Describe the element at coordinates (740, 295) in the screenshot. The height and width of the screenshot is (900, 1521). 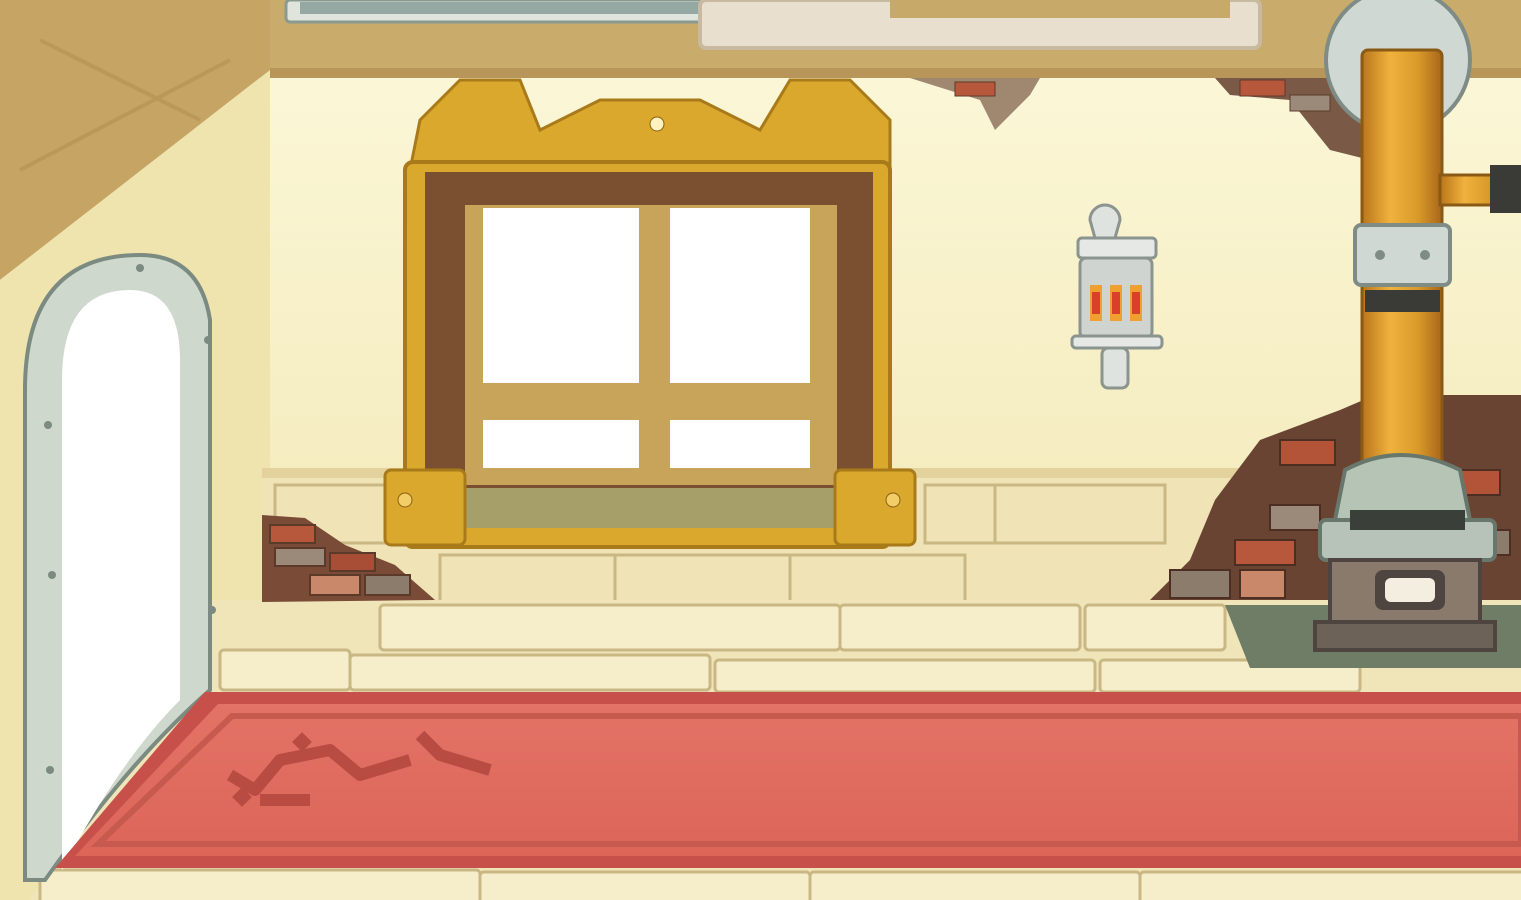
I see `window-pane-top-right` at that location.